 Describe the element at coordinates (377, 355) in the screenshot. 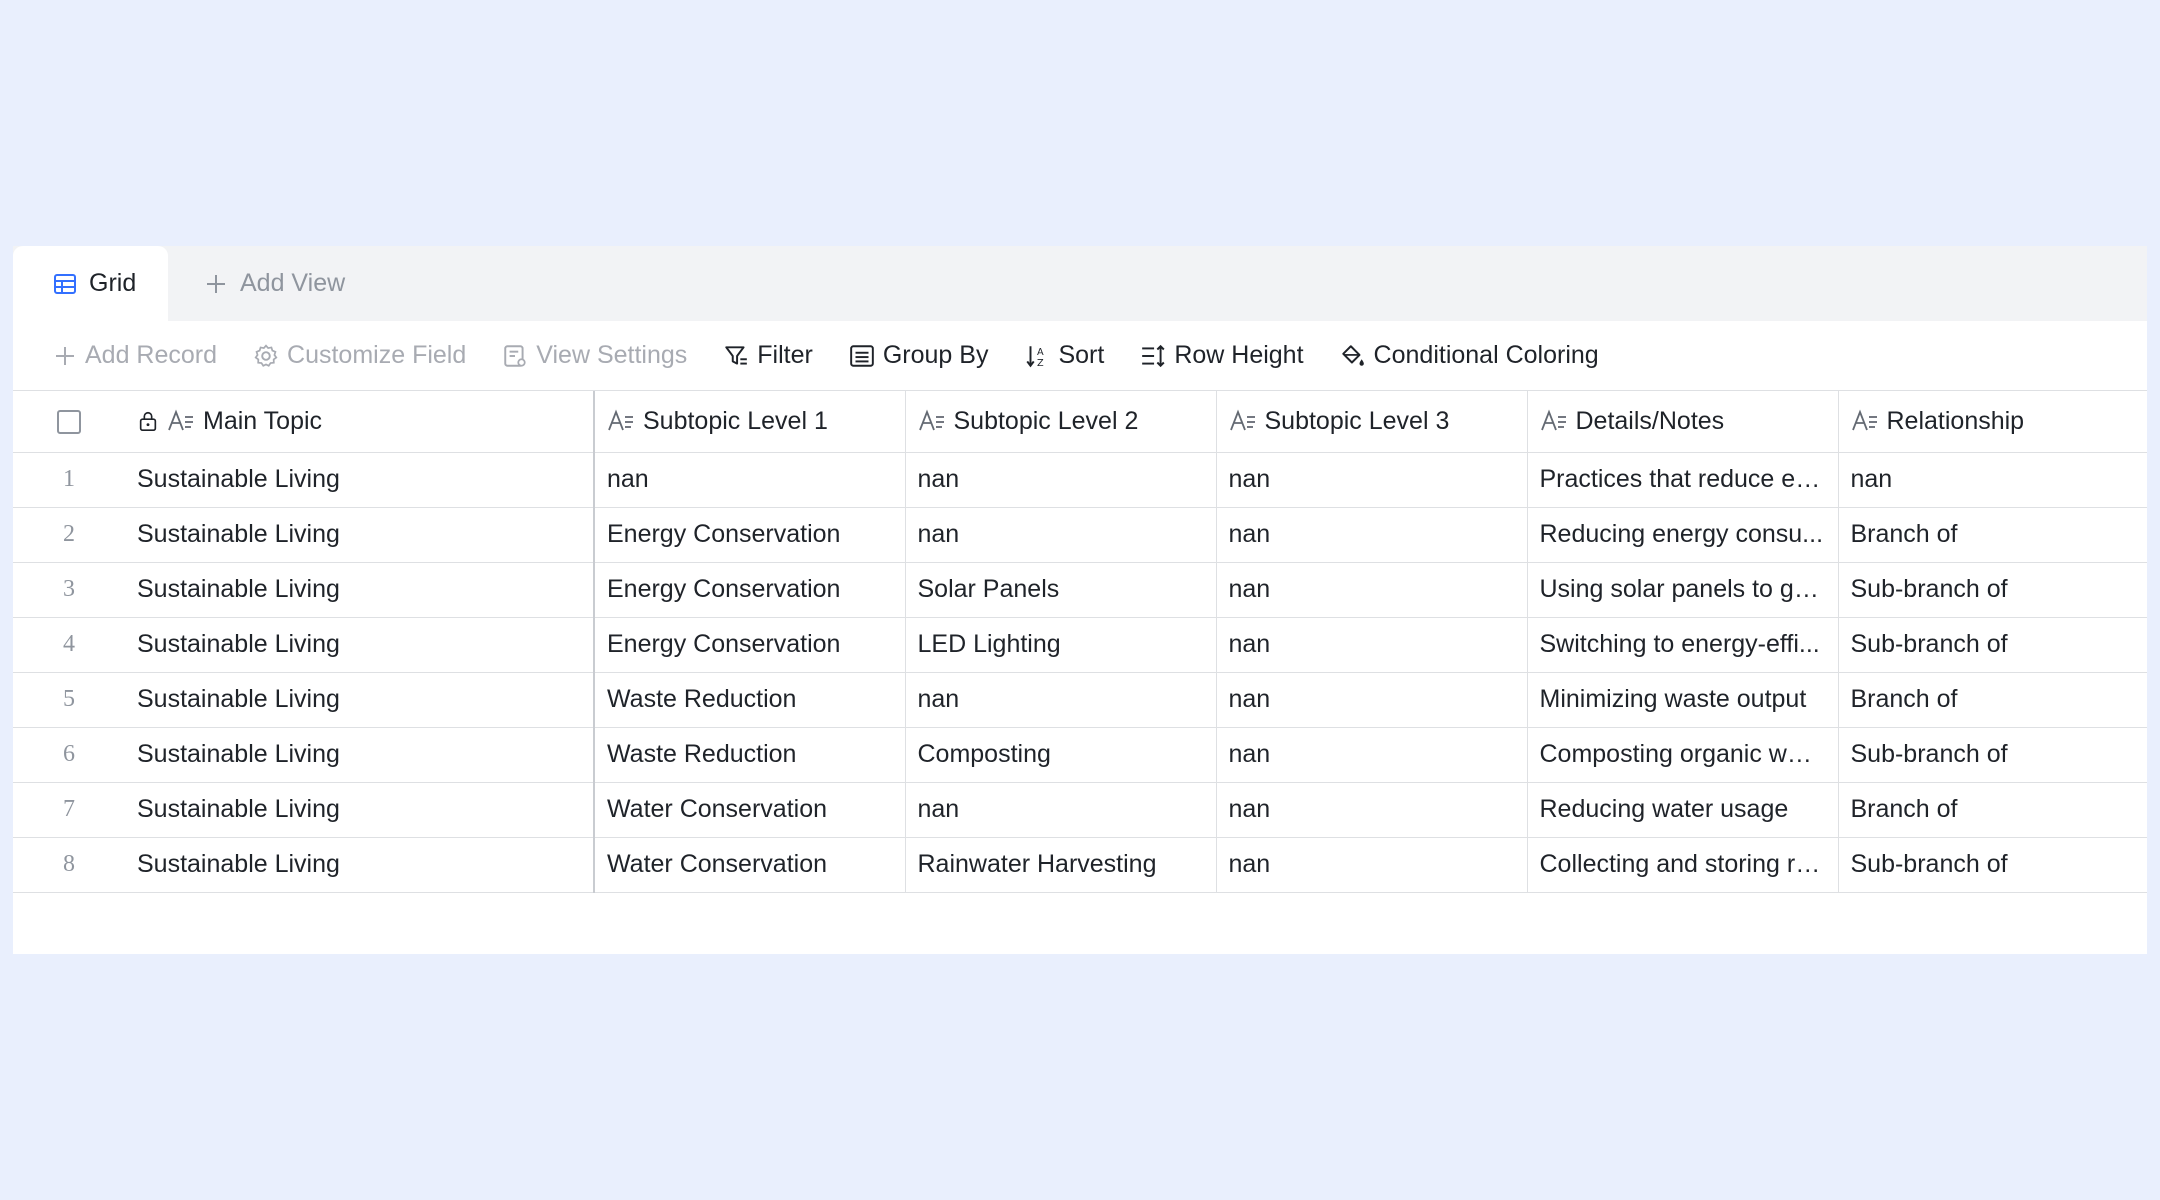

I see `customize-field-label: Customize Field` at that location.